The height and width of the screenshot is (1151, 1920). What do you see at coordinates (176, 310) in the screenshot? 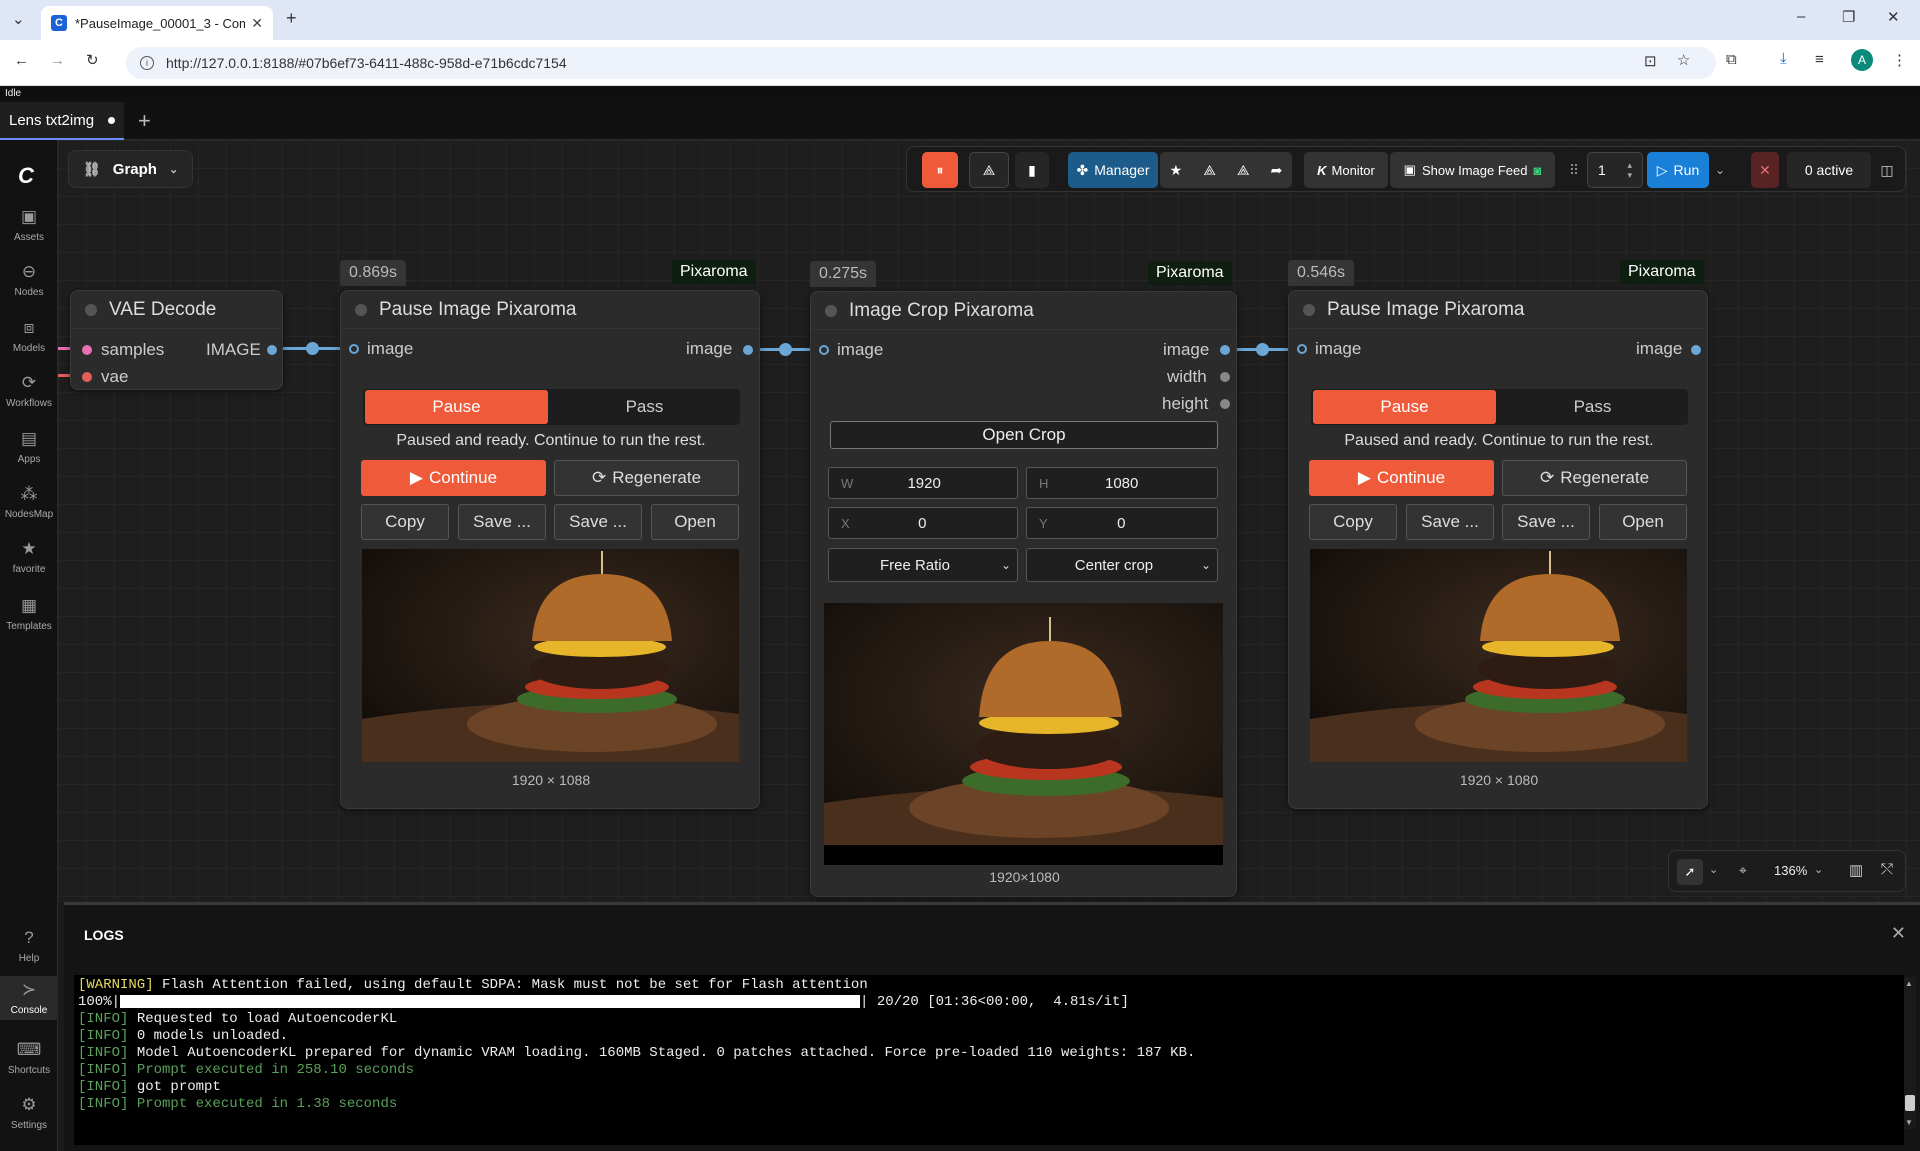
I see `node-title: VAE Decode` at bounding box center [176, 310].